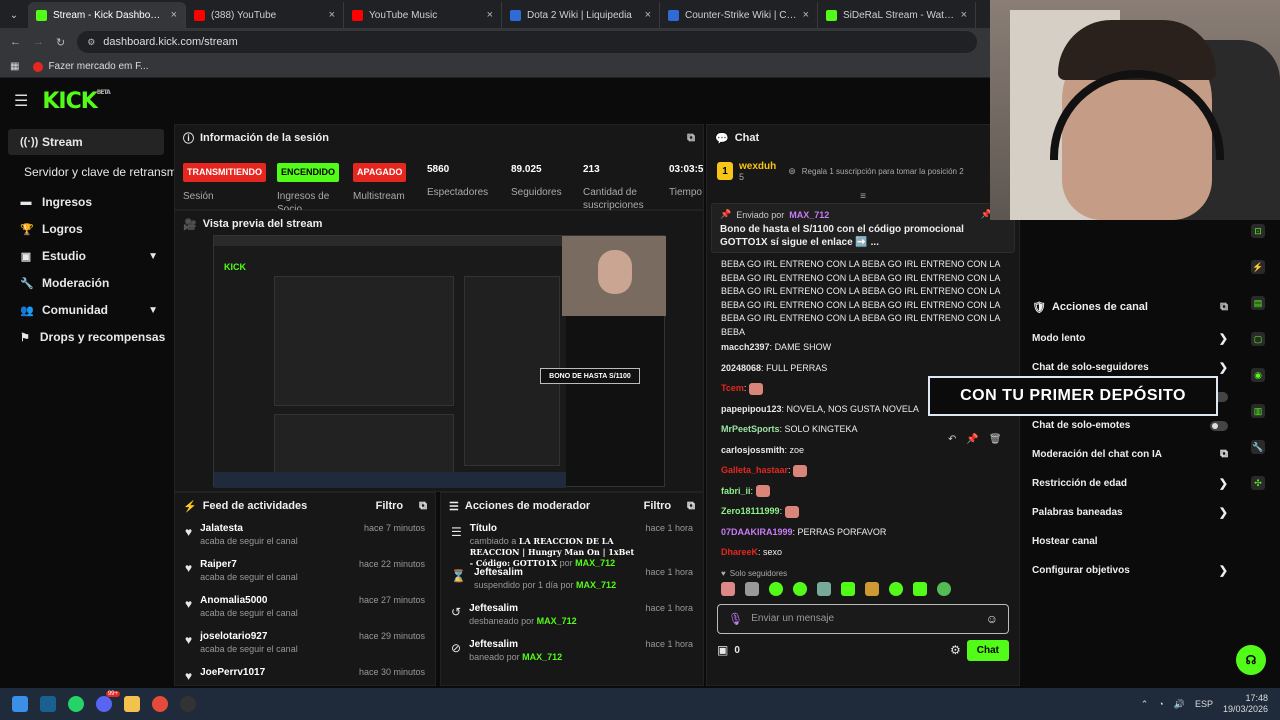 The height and width of the screenshot is (720, 1280). Describe the element at coordinates (739, 552) in the screenshot. I see `chat-username: DhareeK` at that location.